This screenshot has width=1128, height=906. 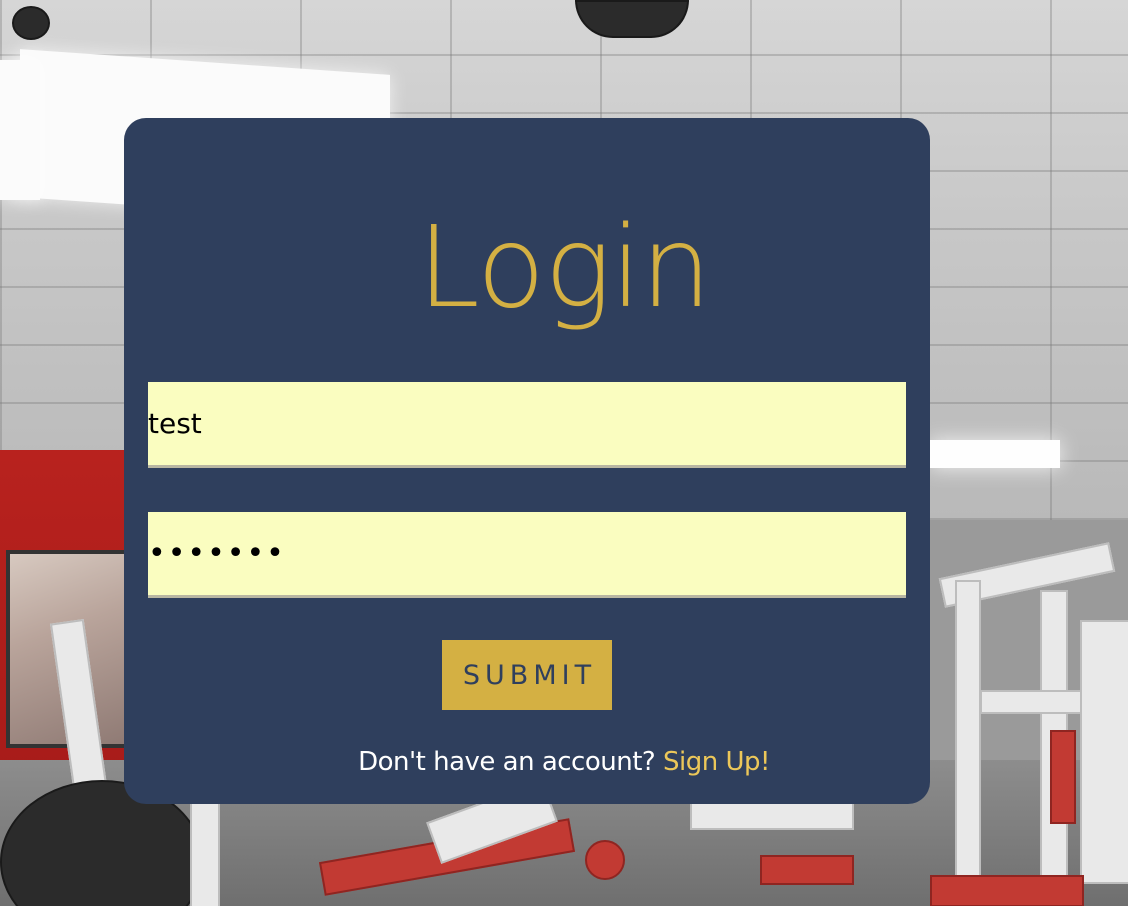 What do you see at coordinates (527, 425) in the screenshot?
I see `username-input` at bounding box center [527, 425].